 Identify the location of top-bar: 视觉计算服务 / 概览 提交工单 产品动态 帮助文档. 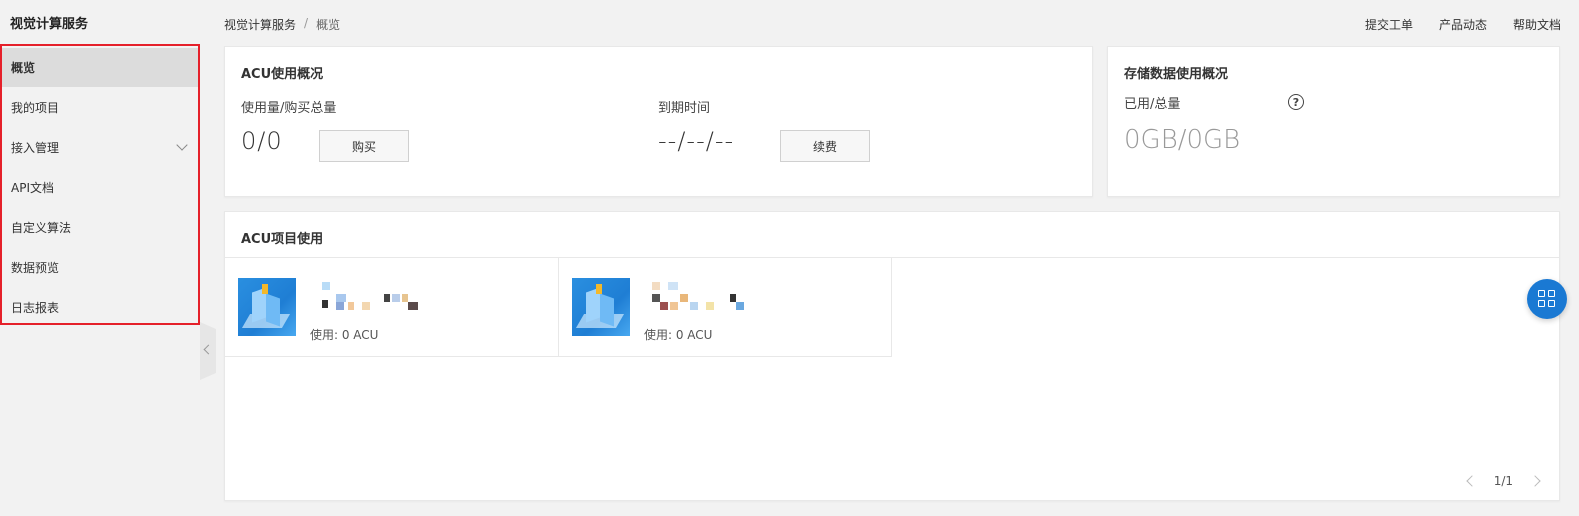
(889, 23).